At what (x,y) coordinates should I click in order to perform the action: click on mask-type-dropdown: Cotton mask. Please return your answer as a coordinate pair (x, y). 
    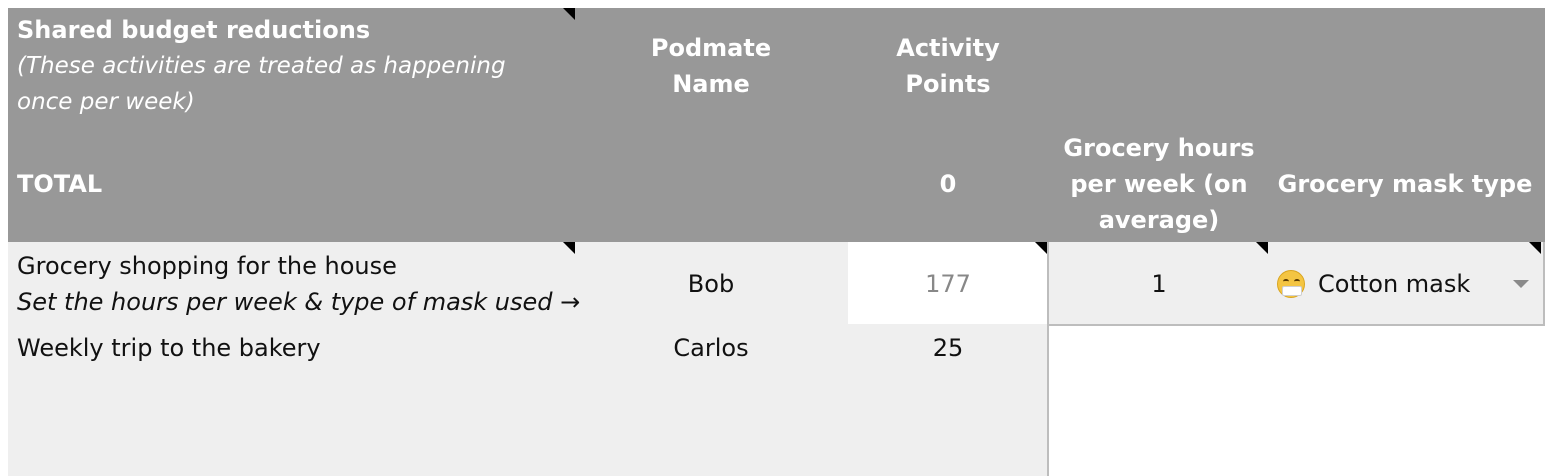
    Looking at the image, I should click on (1407, 284).